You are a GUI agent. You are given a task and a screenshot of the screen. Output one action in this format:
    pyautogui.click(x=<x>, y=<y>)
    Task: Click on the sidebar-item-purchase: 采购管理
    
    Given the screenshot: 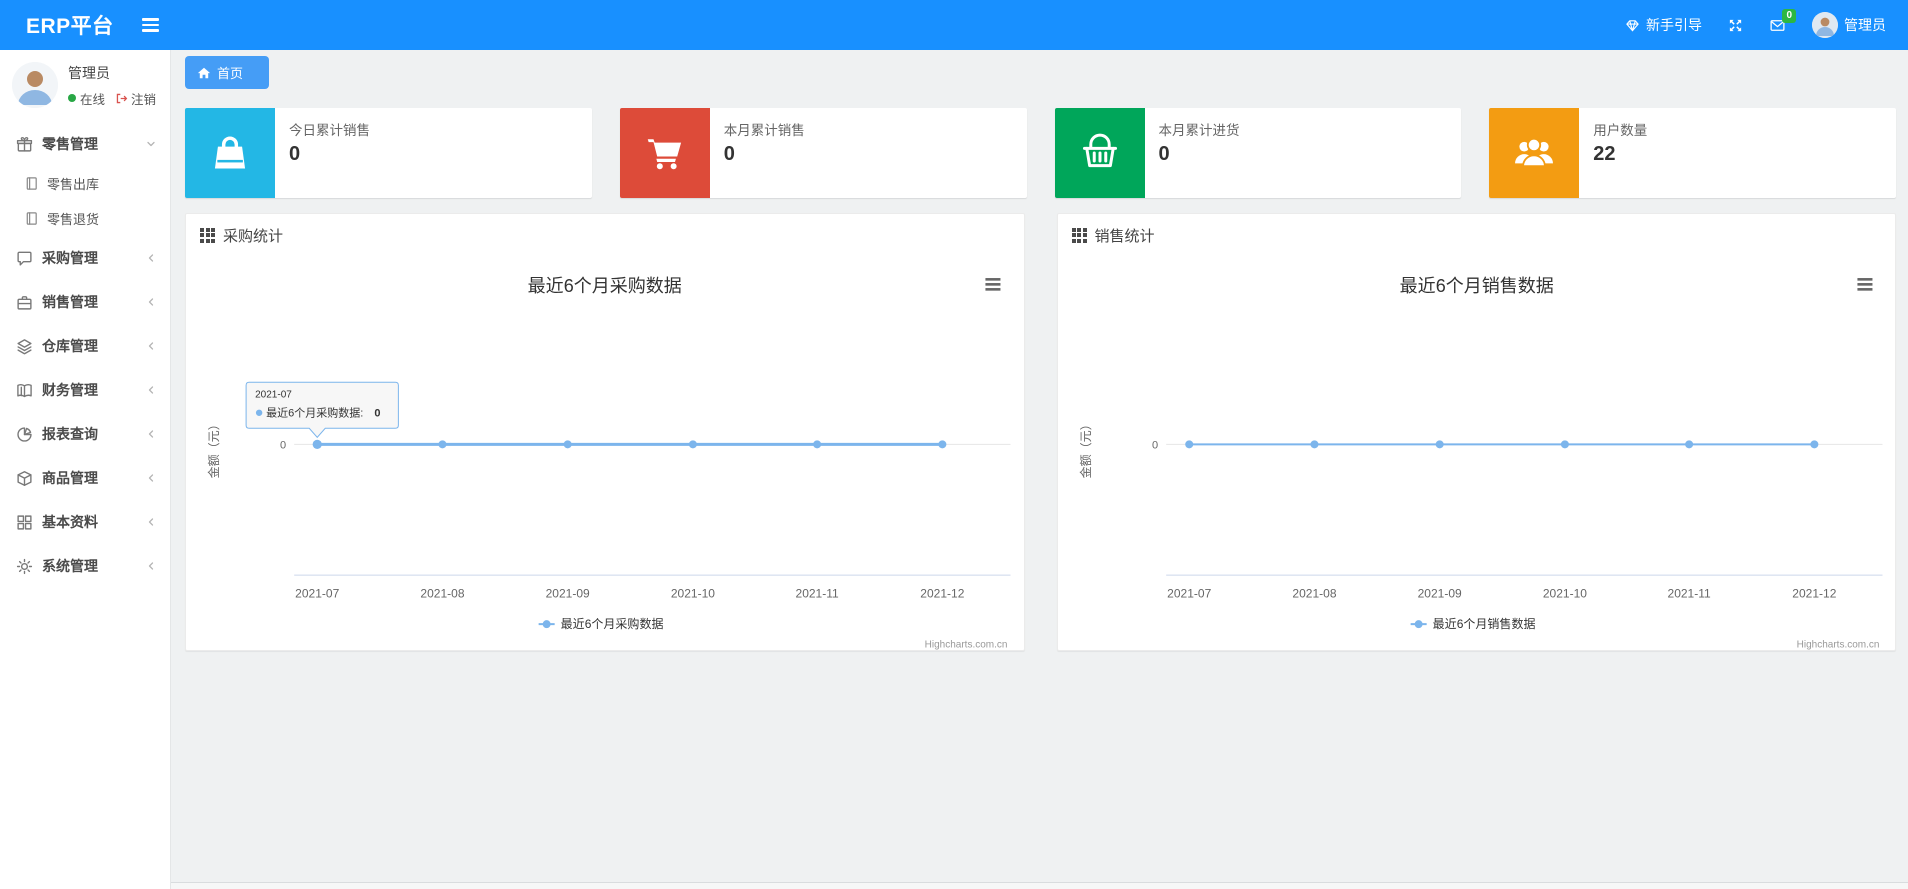 What is the action you would take?
    pyautogui.click(x=85, y=258)
    